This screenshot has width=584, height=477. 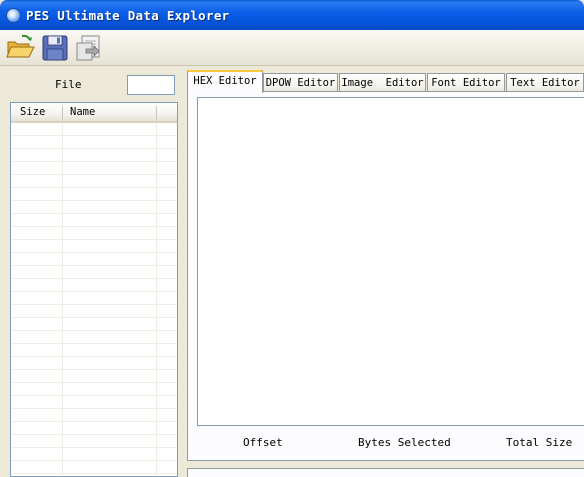 What do you see at coordinates (292, 15) in the screenshot?
I see `title-bar: PES Ultimate Data Explorer` at bounding box center [292, 15].